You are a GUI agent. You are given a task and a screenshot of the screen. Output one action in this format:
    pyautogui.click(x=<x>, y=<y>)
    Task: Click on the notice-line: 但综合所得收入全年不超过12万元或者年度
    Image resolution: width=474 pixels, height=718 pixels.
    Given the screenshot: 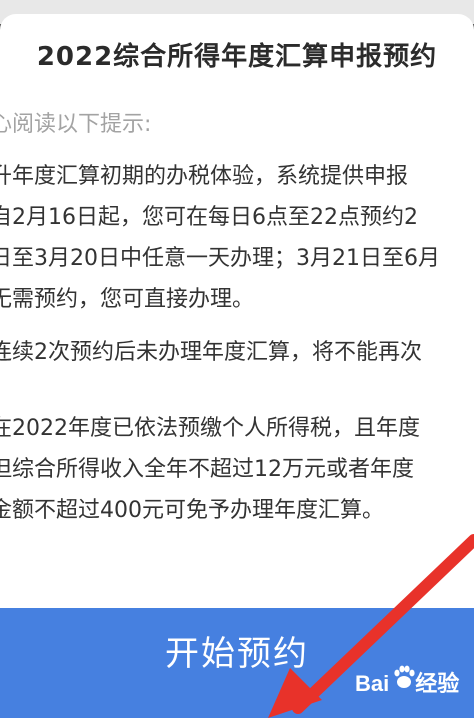 What is the action you would take?
    pyautogui.click(x=207, y=469)
    